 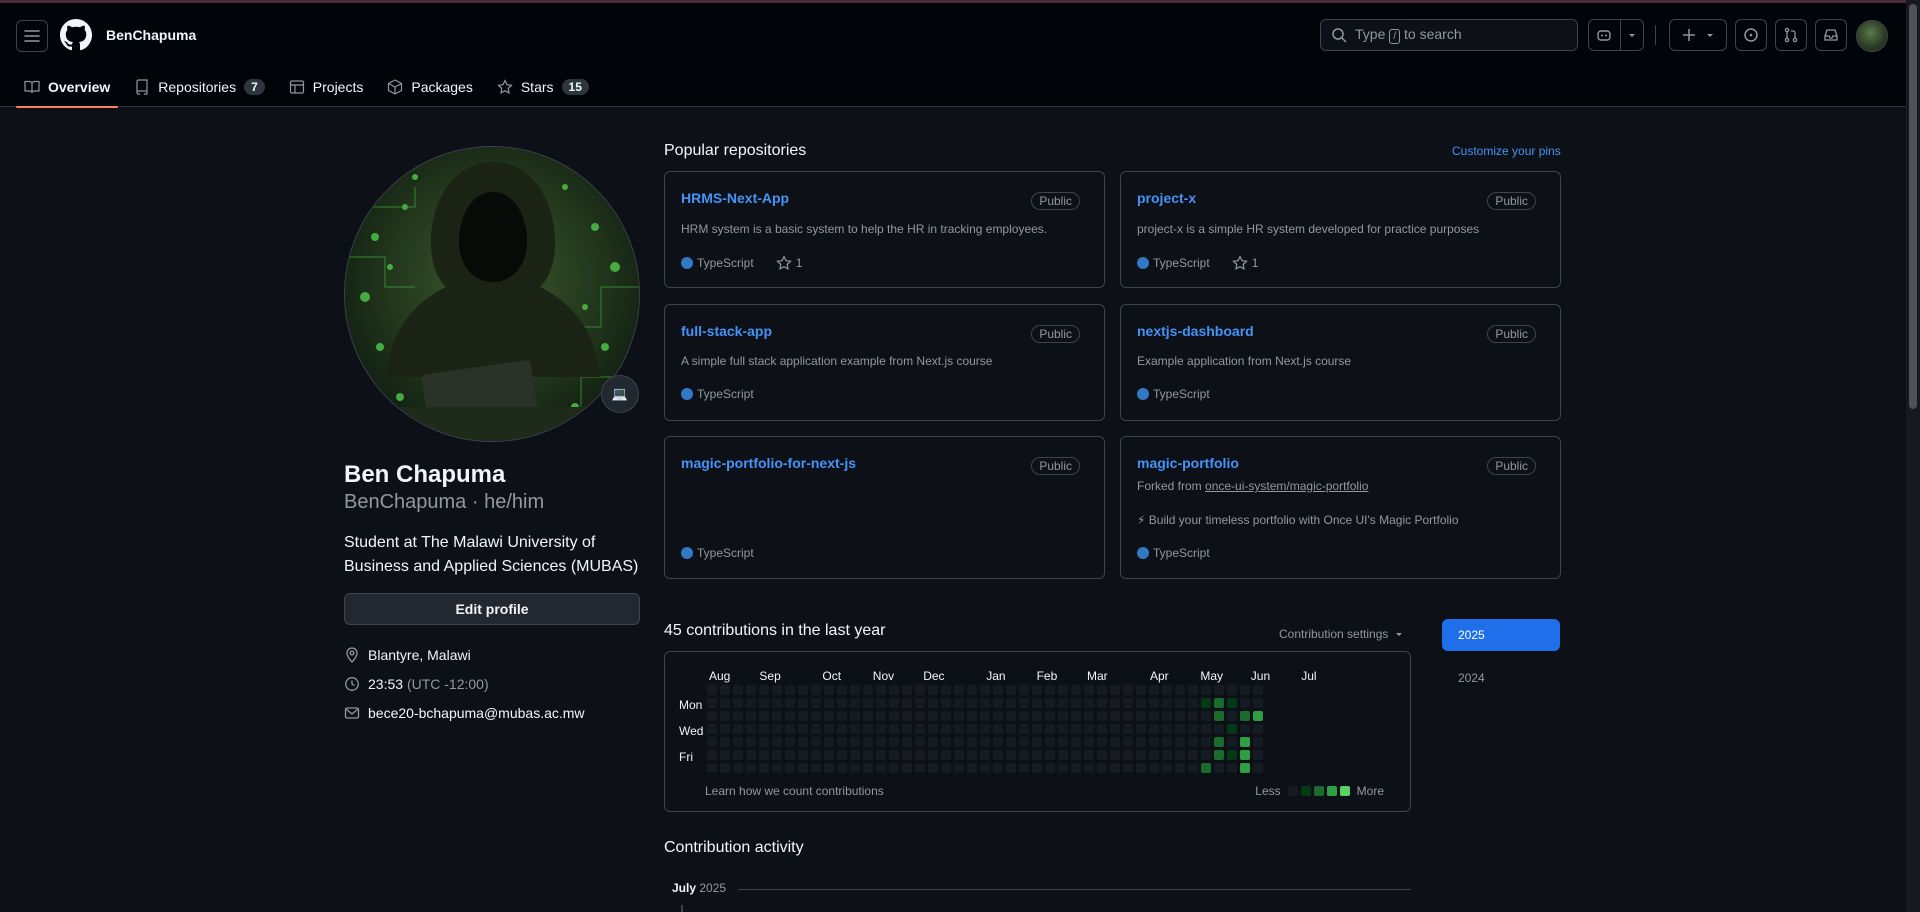 I want to click on learn-contributions-link: Learn how we count contributions, so click(x=794, y=791).